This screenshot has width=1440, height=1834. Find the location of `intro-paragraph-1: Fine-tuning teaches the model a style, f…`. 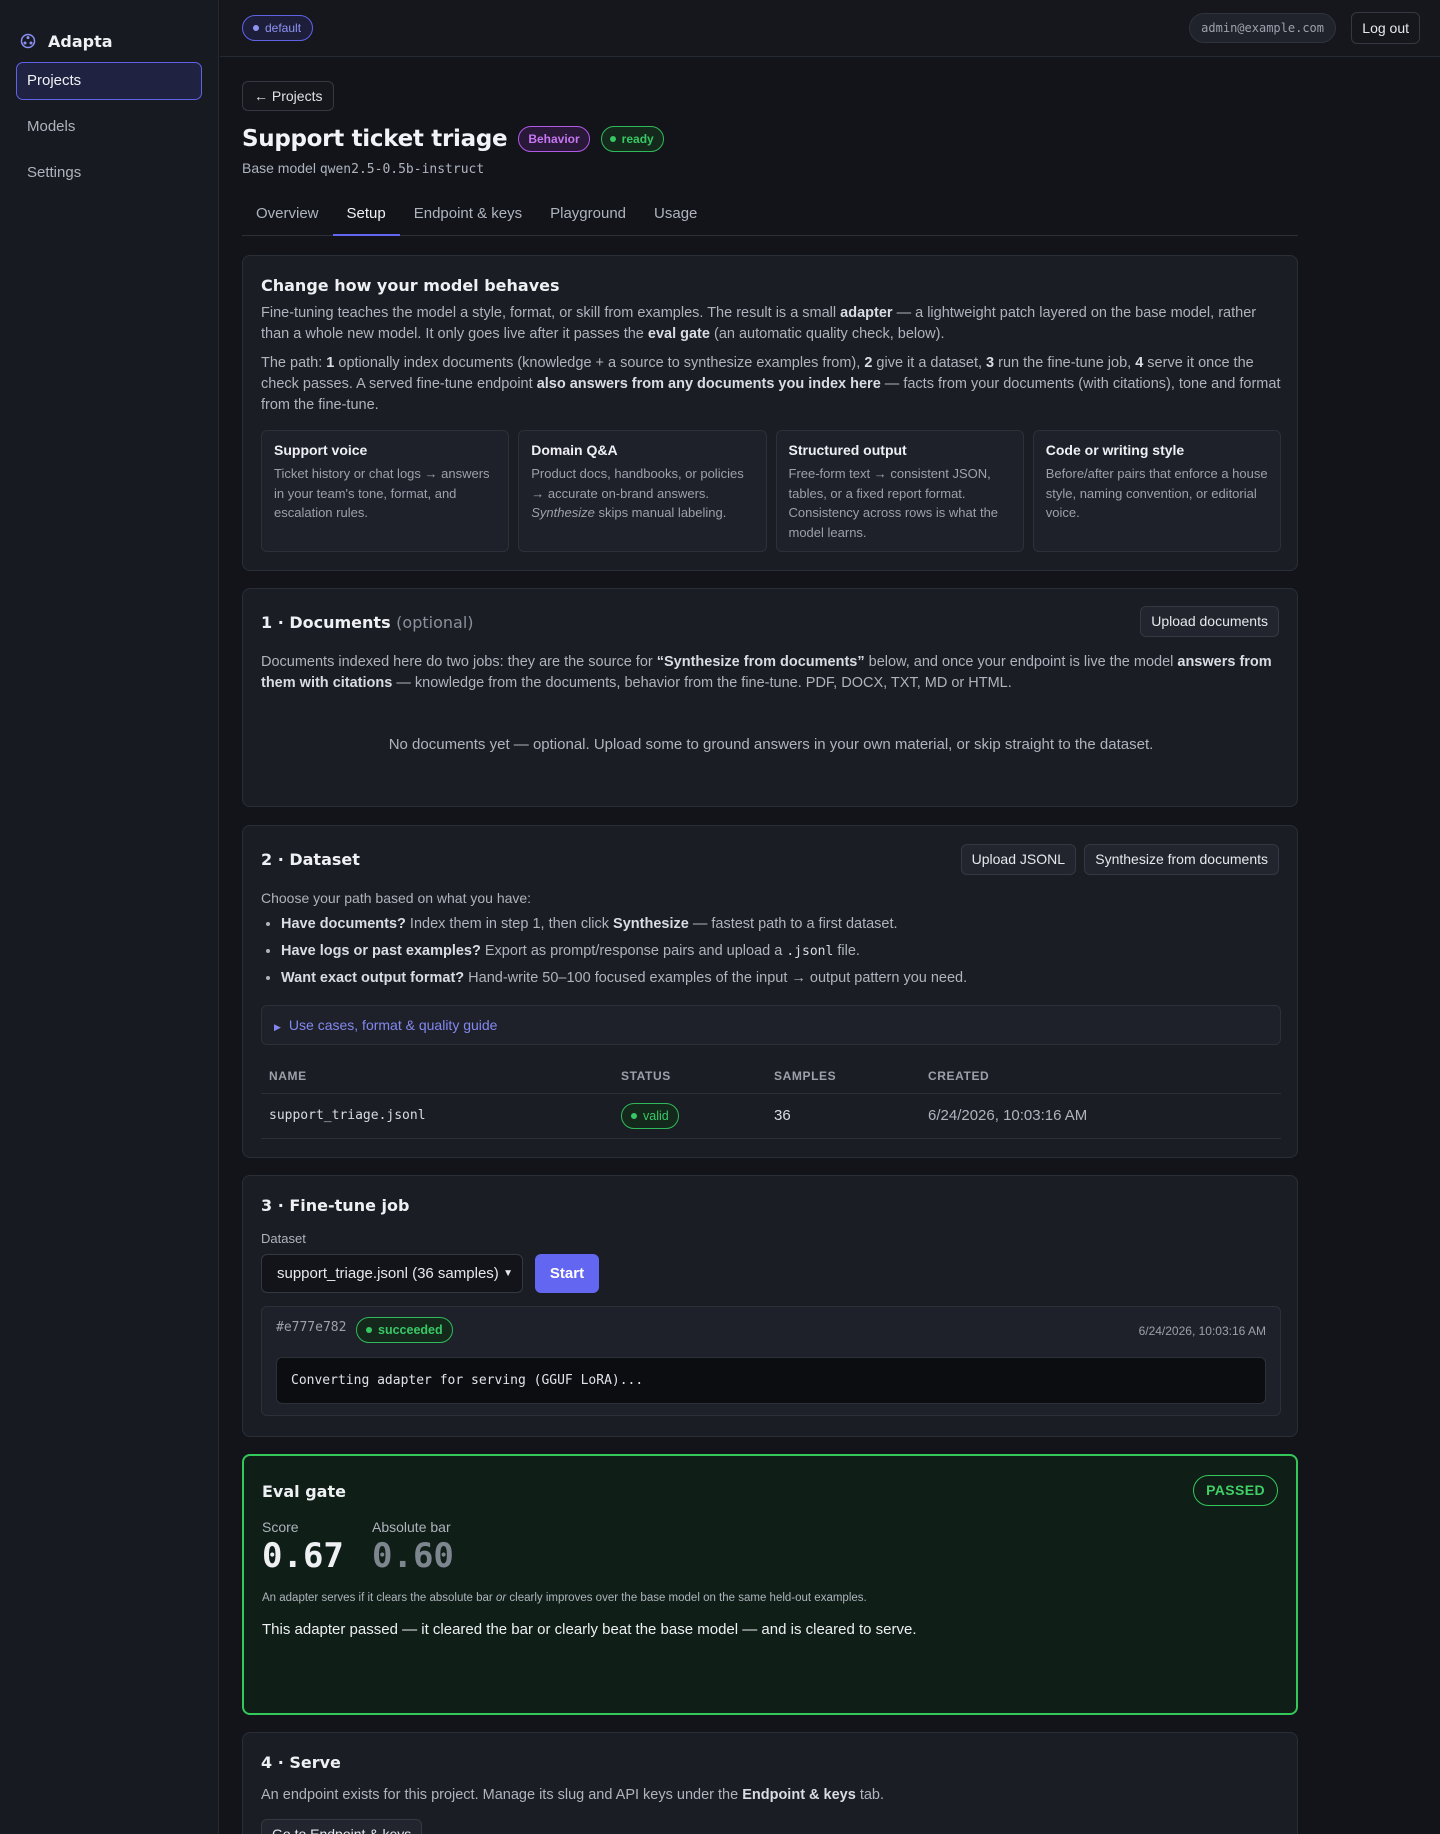

intro-paragraph-1: Fine-tuning teaches the model a style, f… is located at coordinates (771, 324).